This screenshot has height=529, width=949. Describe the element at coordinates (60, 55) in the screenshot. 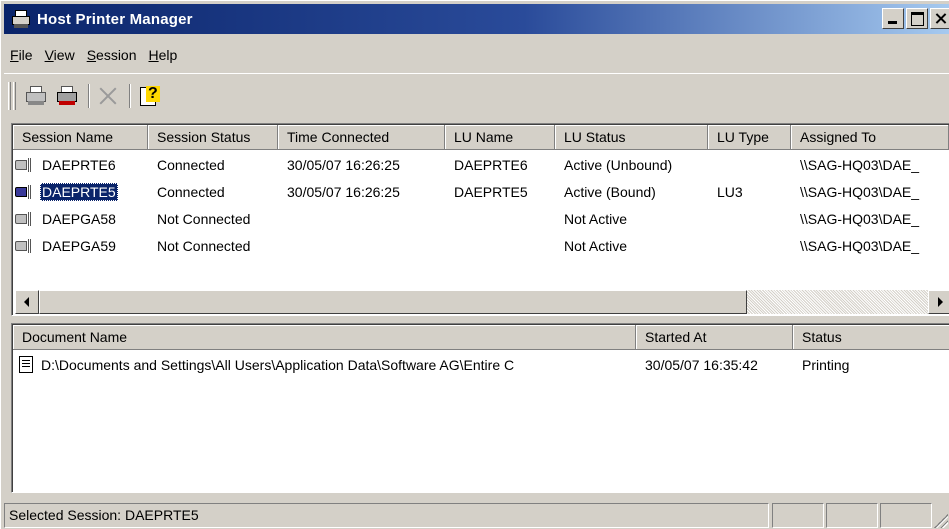

I see `menu-view: View` at that location.